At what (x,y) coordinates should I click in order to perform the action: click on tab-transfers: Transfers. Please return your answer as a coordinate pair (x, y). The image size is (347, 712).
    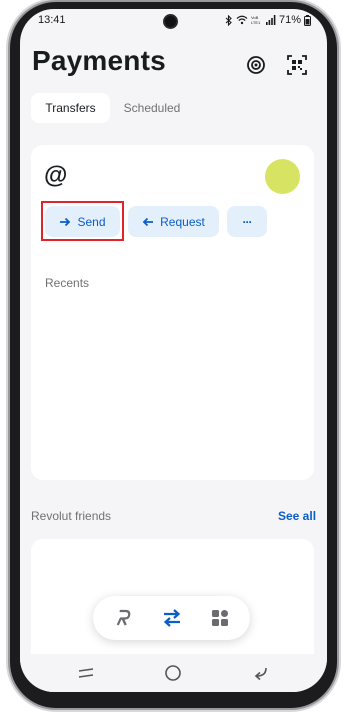
    Looking at the image, I should click on (70, 108).